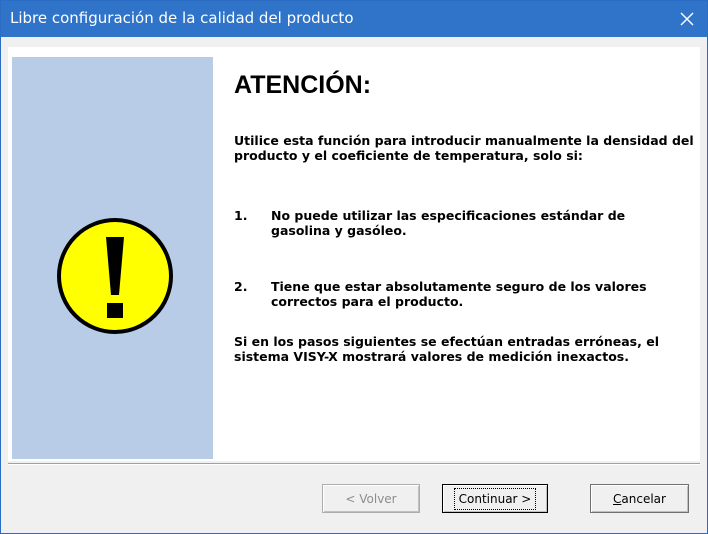 This screenshot has height=534, width=708. I want to click on cancel-label-rest: ancelar, so click(643, 498).